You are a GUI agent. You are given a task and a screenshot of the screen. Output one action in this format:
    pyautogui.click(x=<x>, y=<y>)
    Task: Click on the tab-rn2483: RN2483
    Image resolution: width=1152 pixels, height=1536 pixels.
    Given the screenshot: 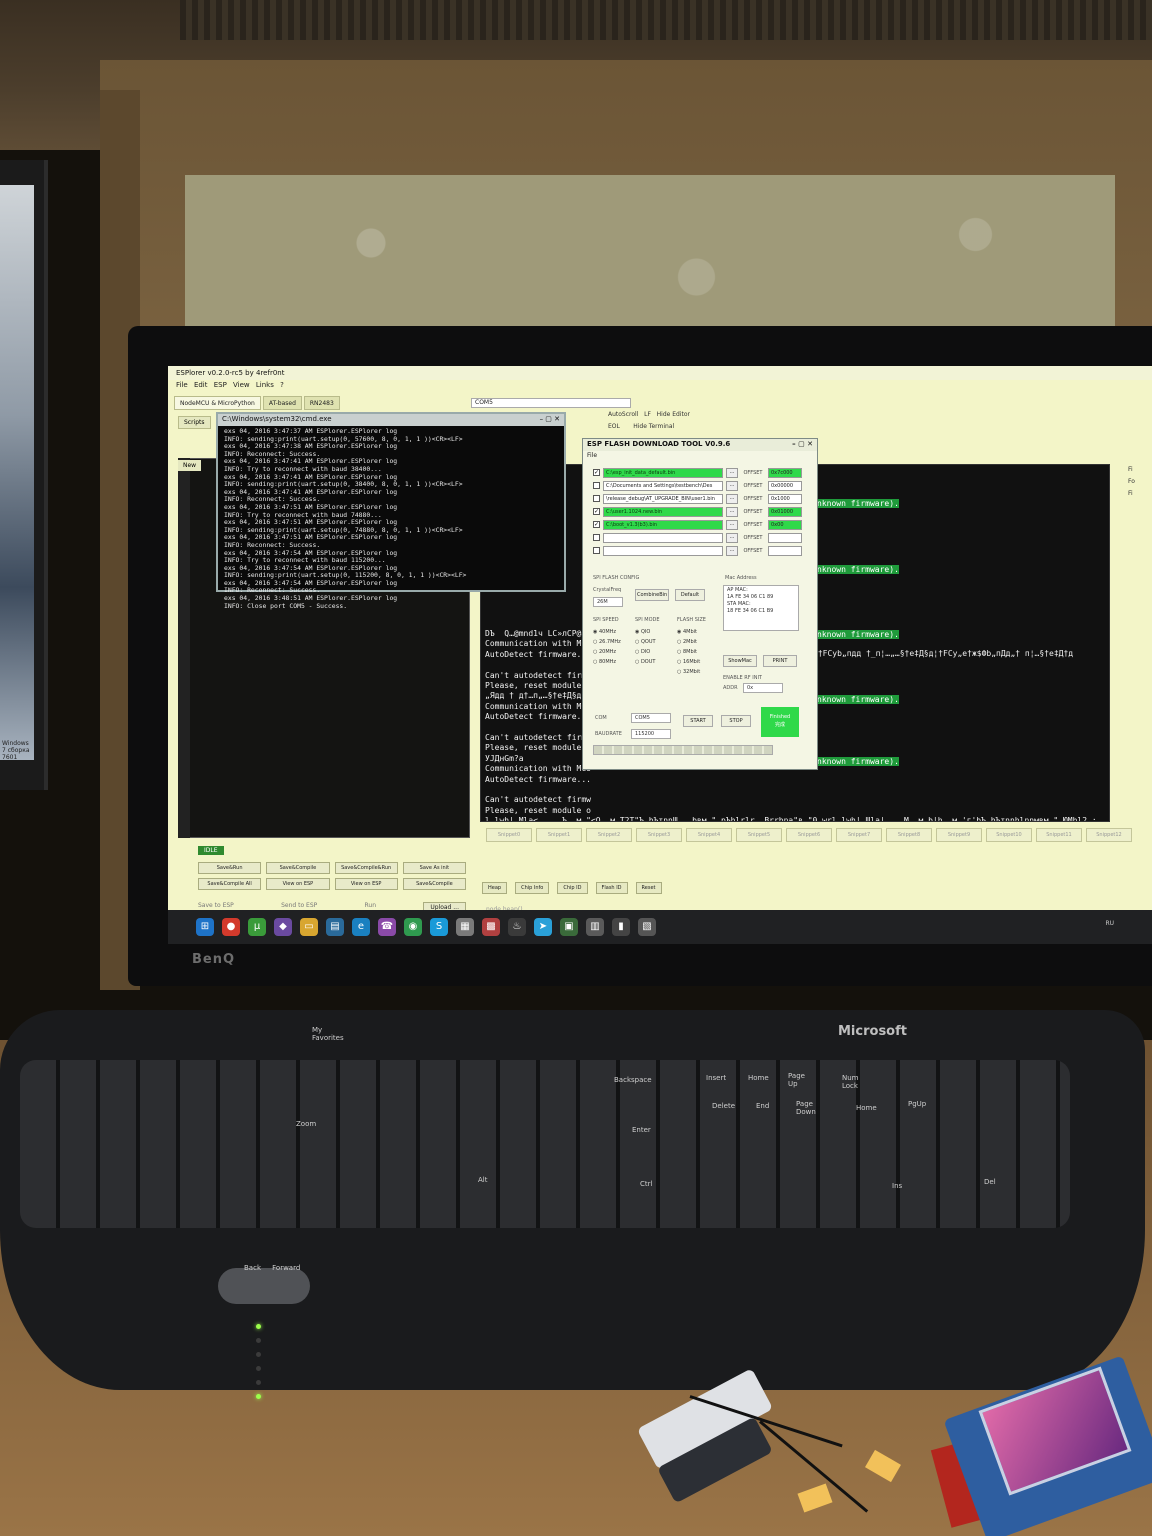 What is the action you would take?
    pyautogui.click(x=321, y=403)
    